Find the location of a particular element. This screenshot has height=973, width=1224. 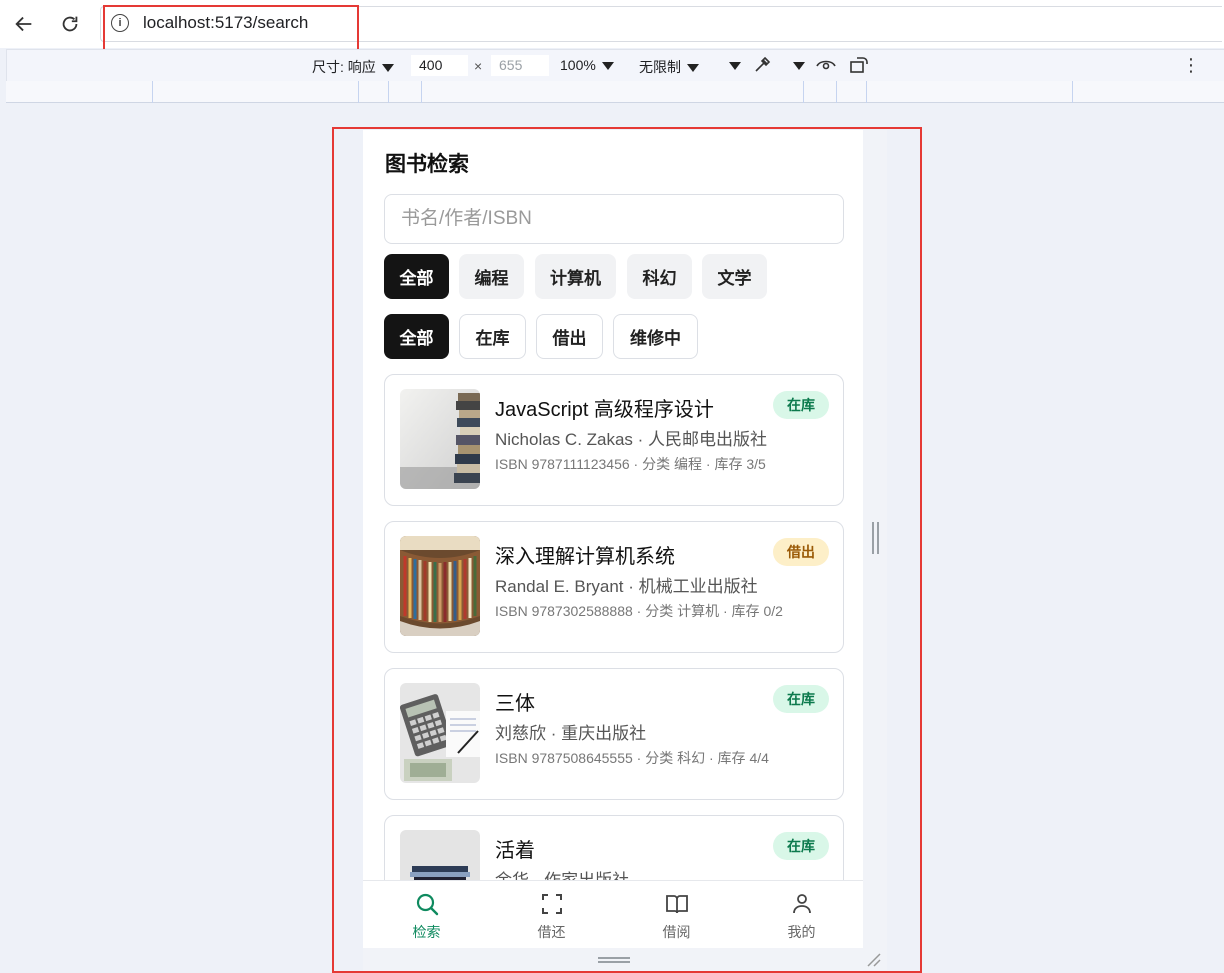

eye-icon is located at coordinates (826, 65).